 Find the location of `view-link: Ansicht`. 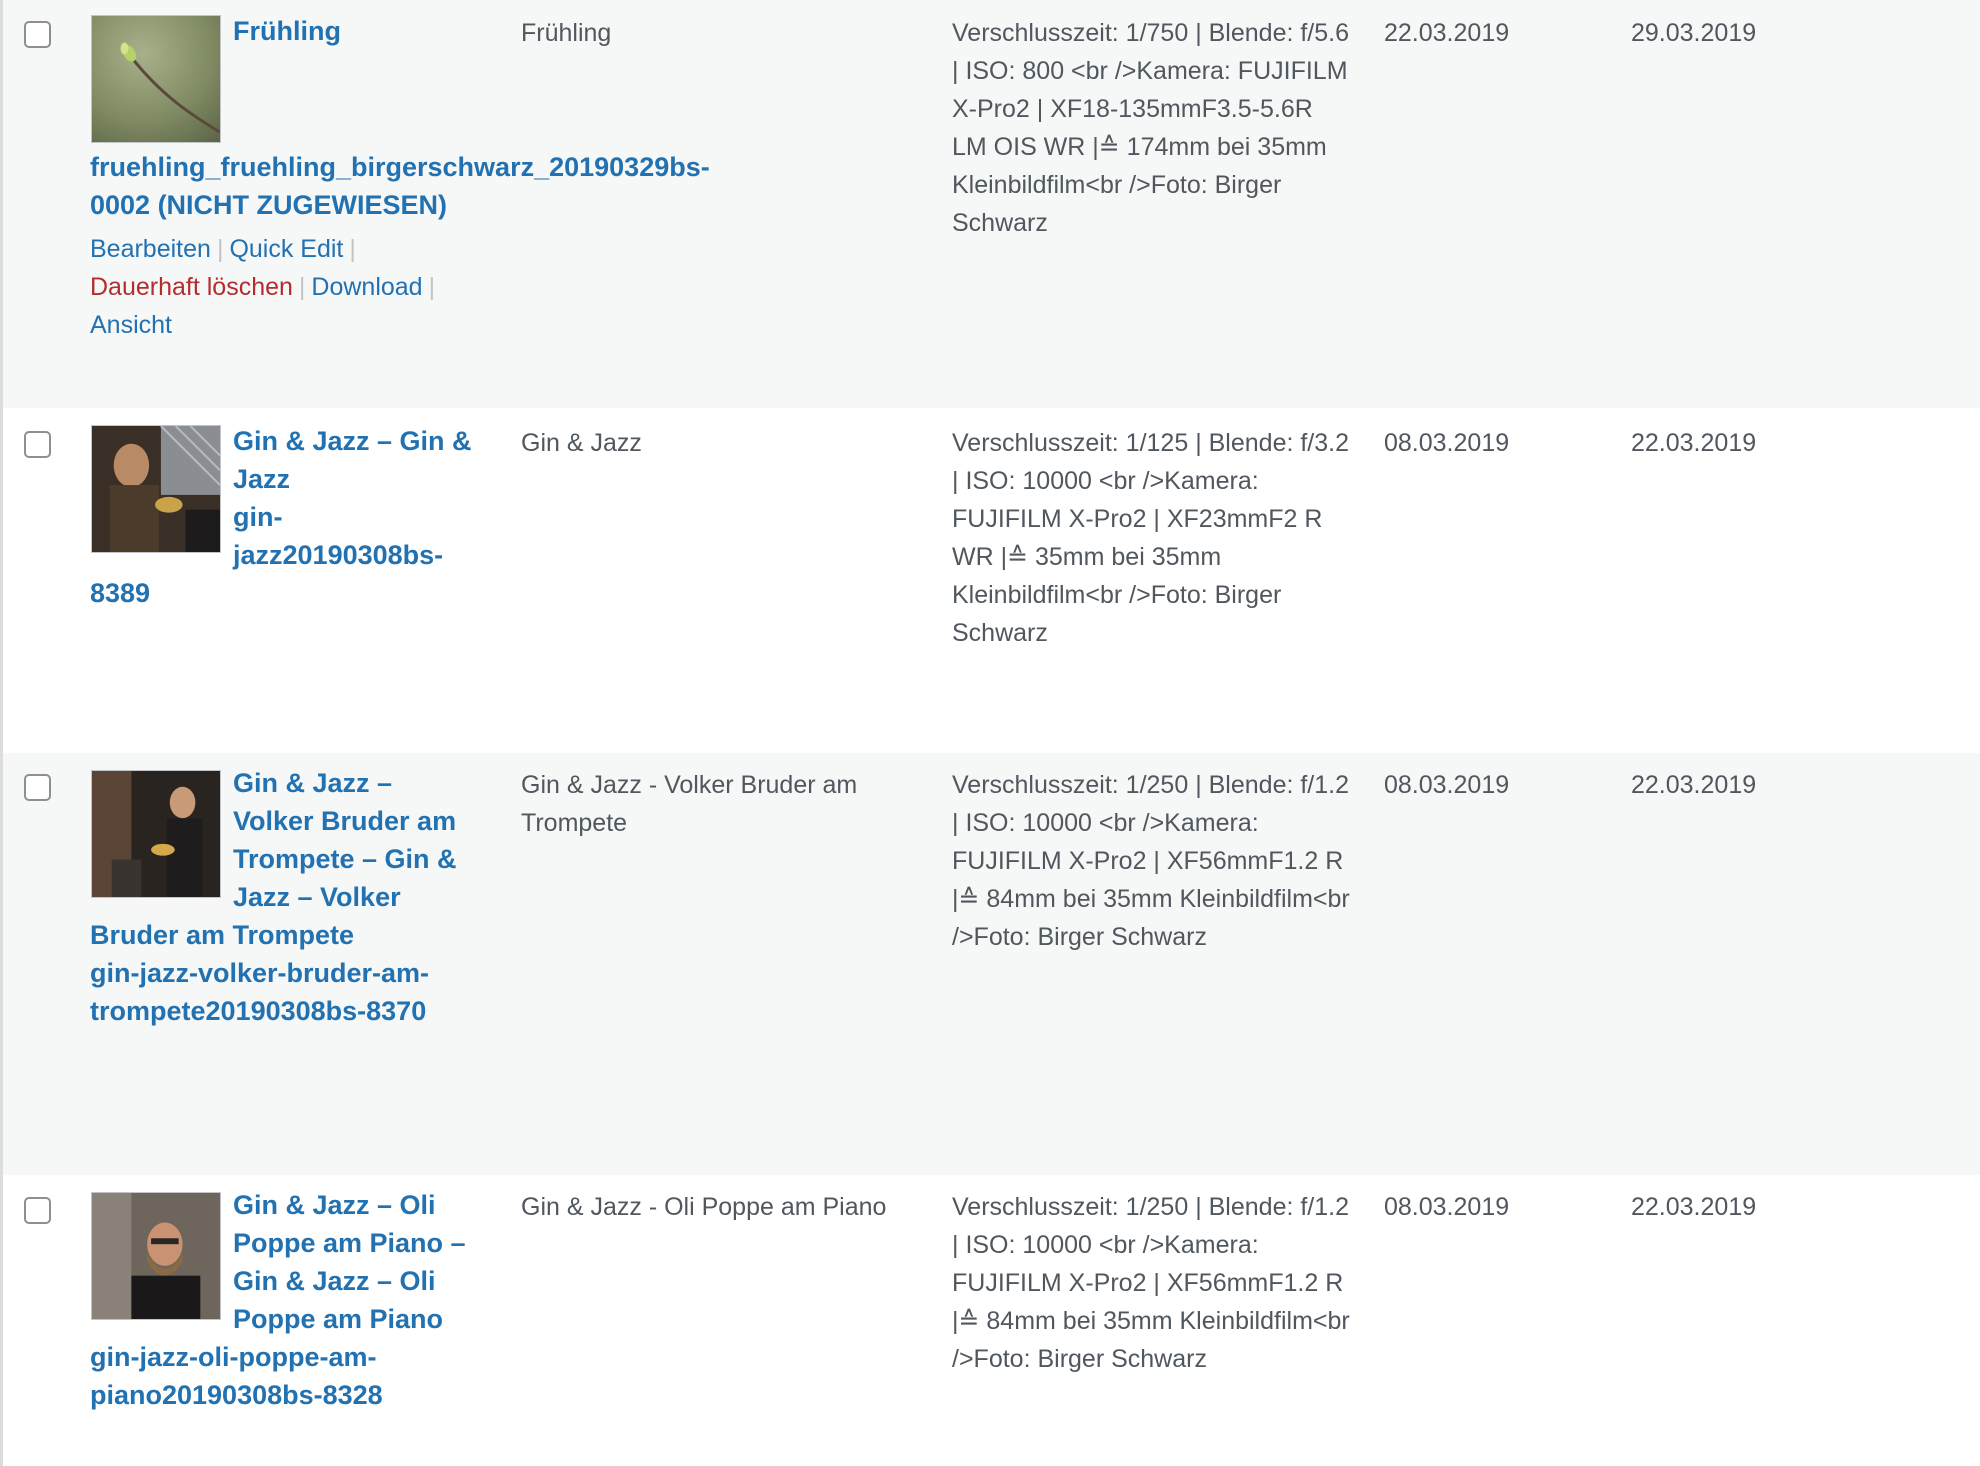

view-link: Ansicht is located at coordinates (131, 325).